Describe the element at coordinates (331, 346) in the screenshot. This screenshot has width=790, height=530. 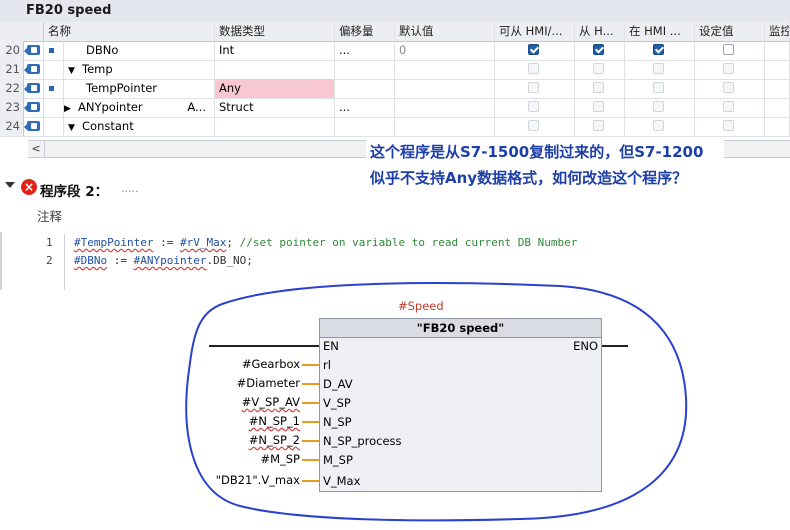
I see `pin-en: EN` at that location.